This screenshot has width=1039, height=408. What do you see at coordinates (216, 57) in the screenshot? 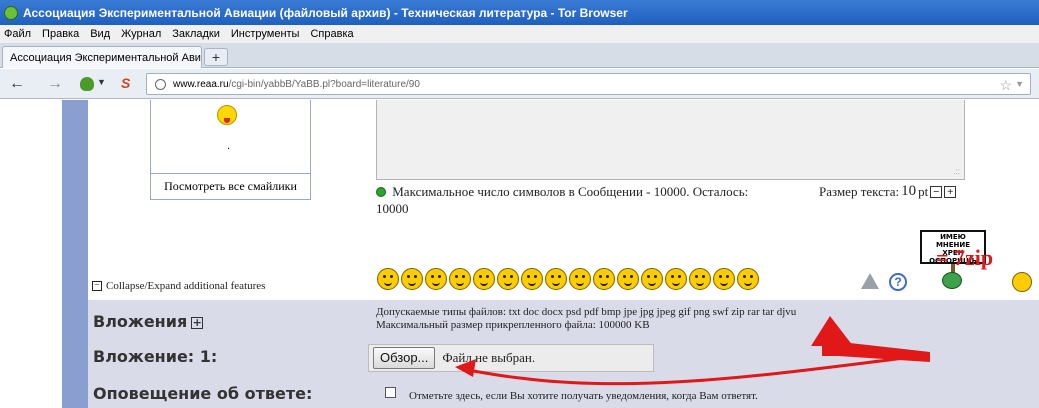
I see `new-tab-button: +` at bounding box center [216, 57].